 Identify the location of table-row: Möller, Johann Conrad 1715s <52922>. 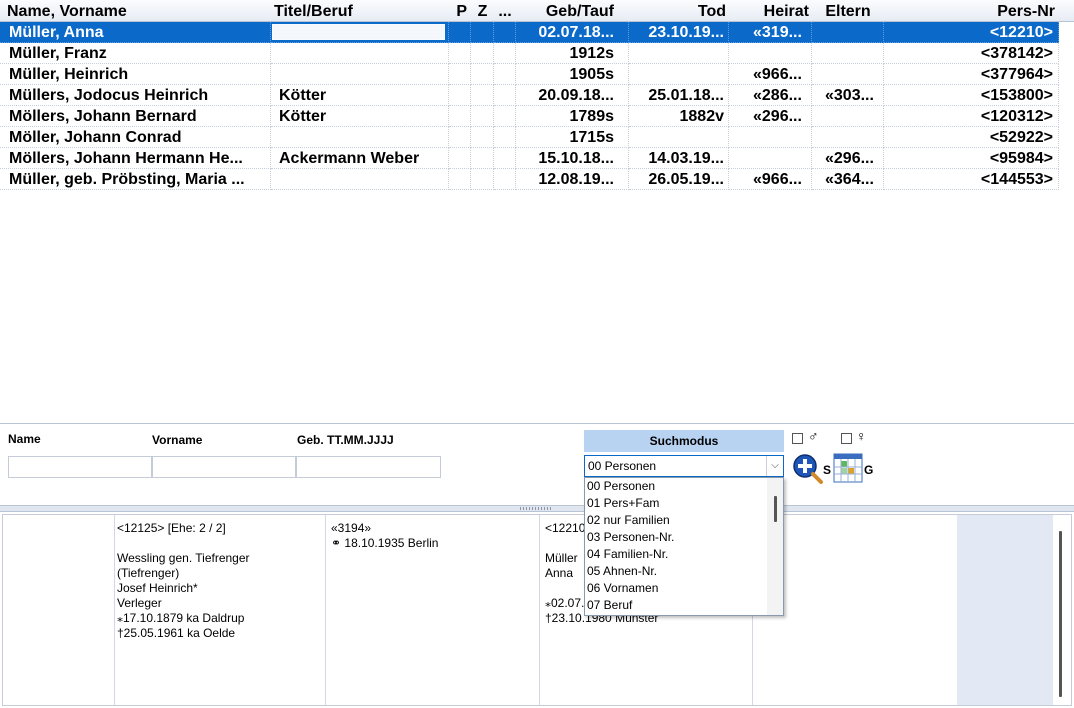
(529, 137).